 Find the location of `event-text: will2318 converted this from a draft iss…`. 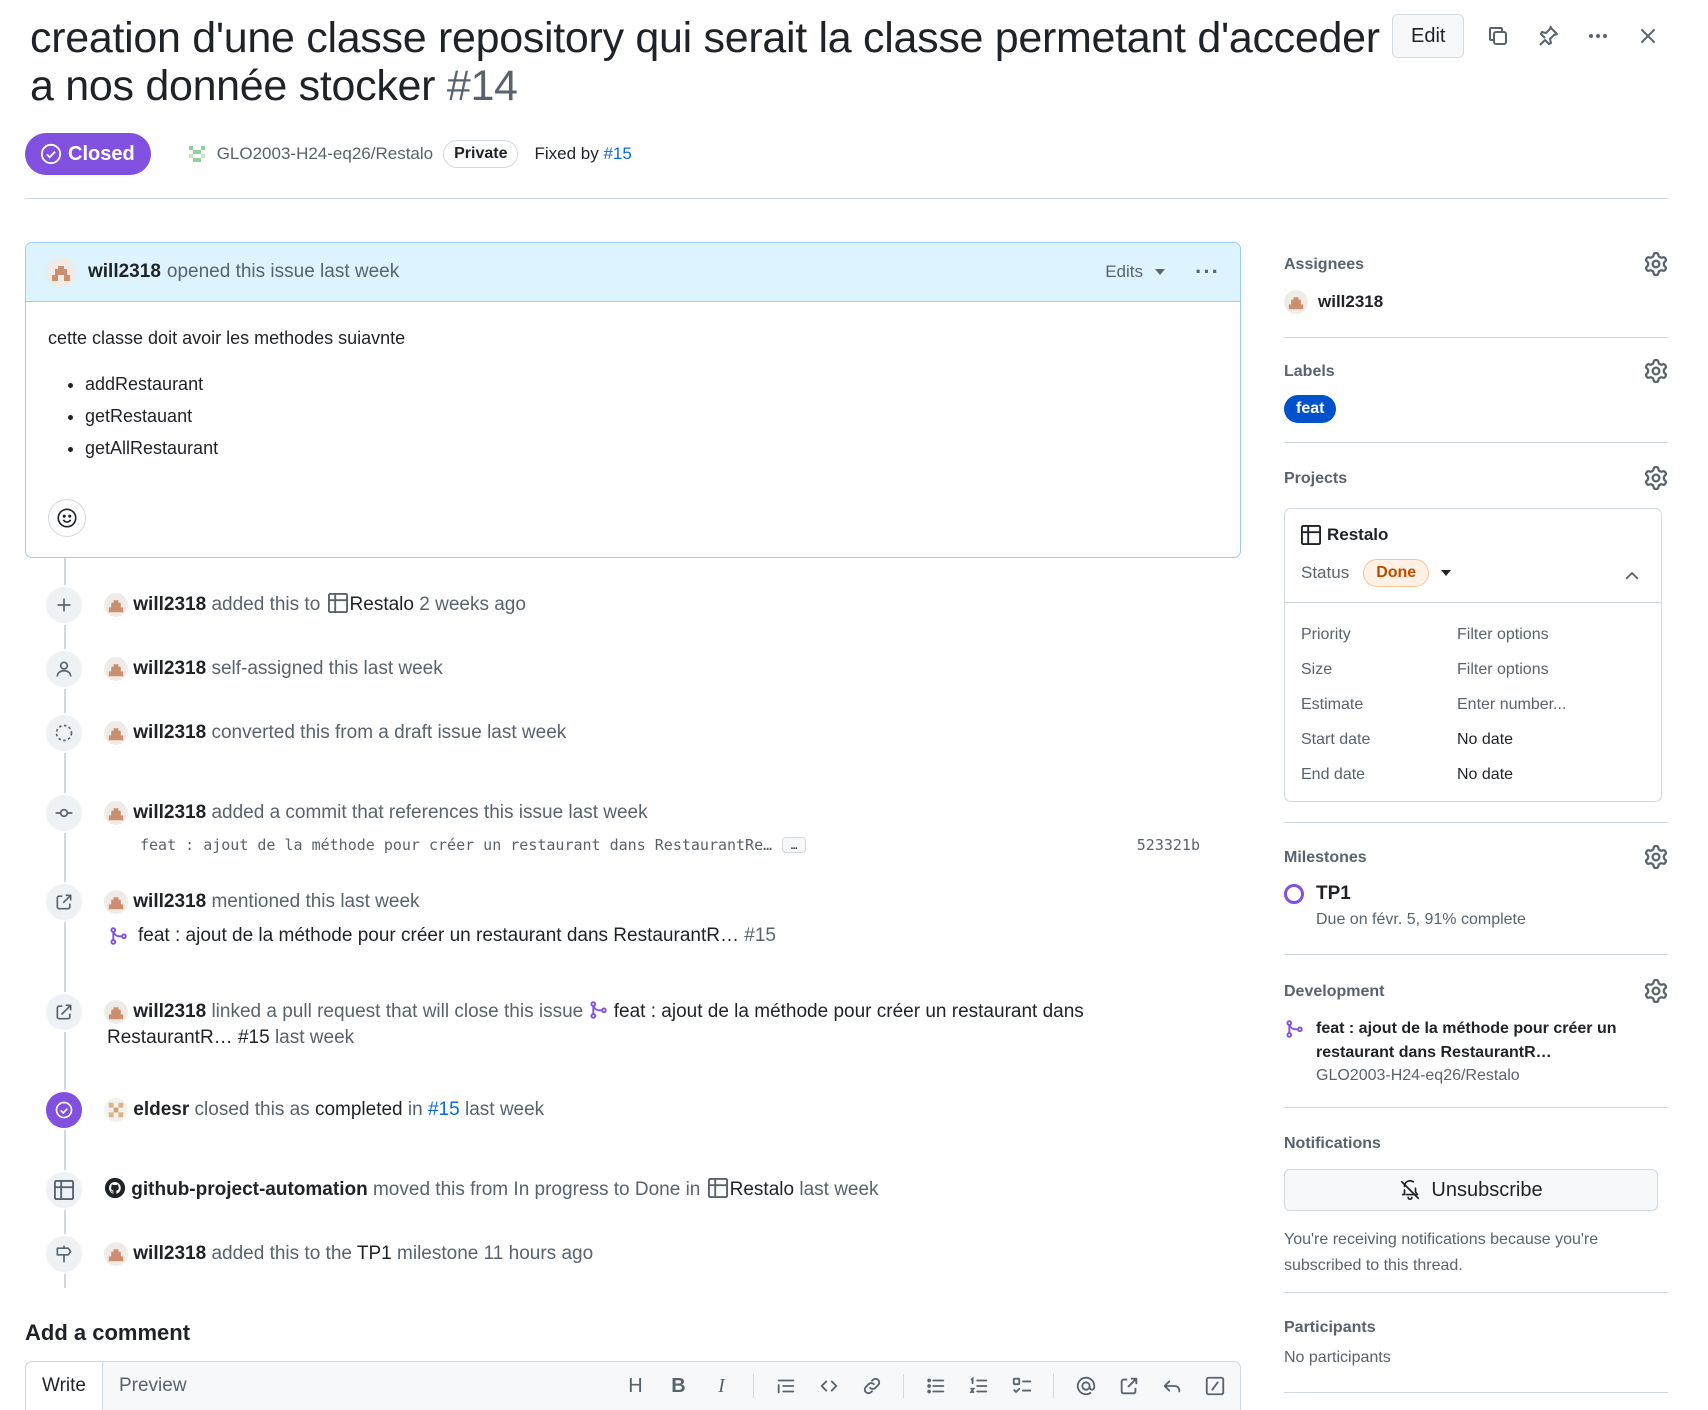

event-text: will2318 converted this from a draft iss… is located at coordinates (335, 729).